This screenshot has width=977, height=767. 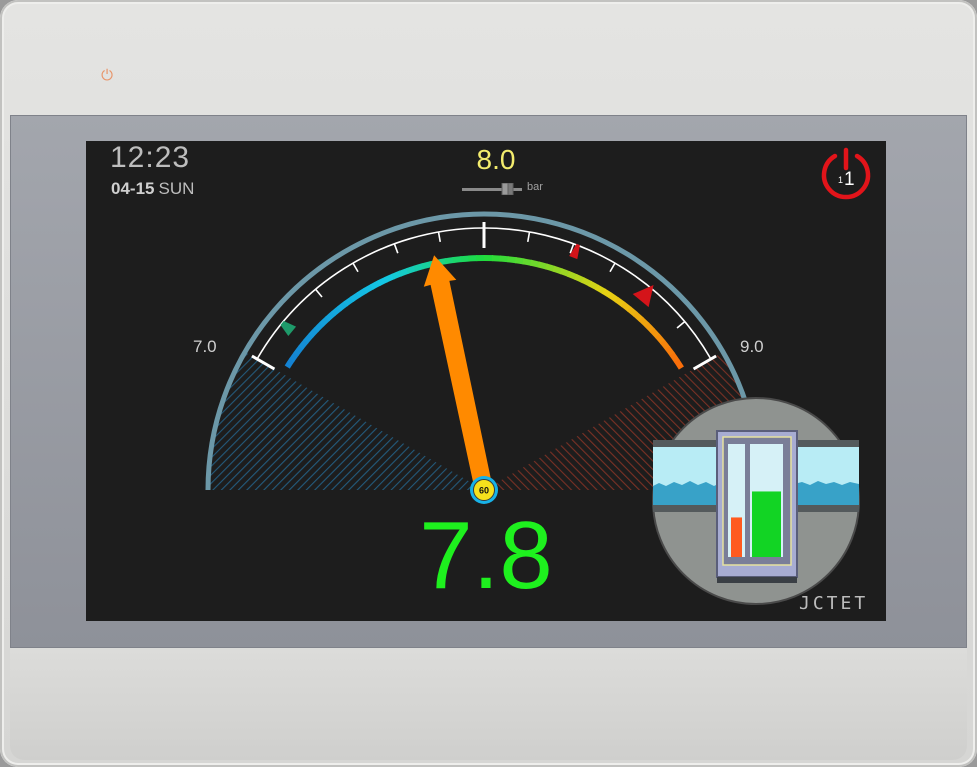 I want to click on gauge-color-band, so click(x=484, y=312).